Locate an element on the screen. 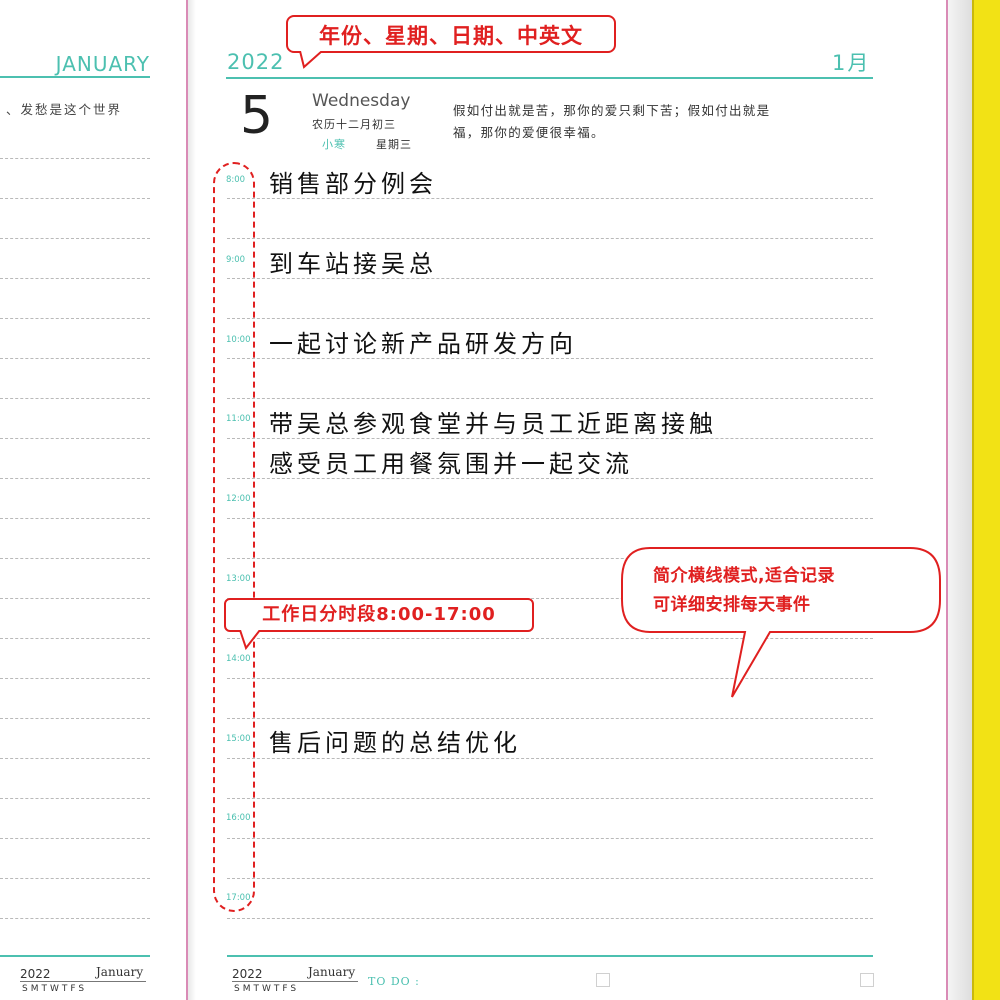 The height and width of the screenshot is (1000, 1000). month-label: 1月 is located at coordinates (851, 63).